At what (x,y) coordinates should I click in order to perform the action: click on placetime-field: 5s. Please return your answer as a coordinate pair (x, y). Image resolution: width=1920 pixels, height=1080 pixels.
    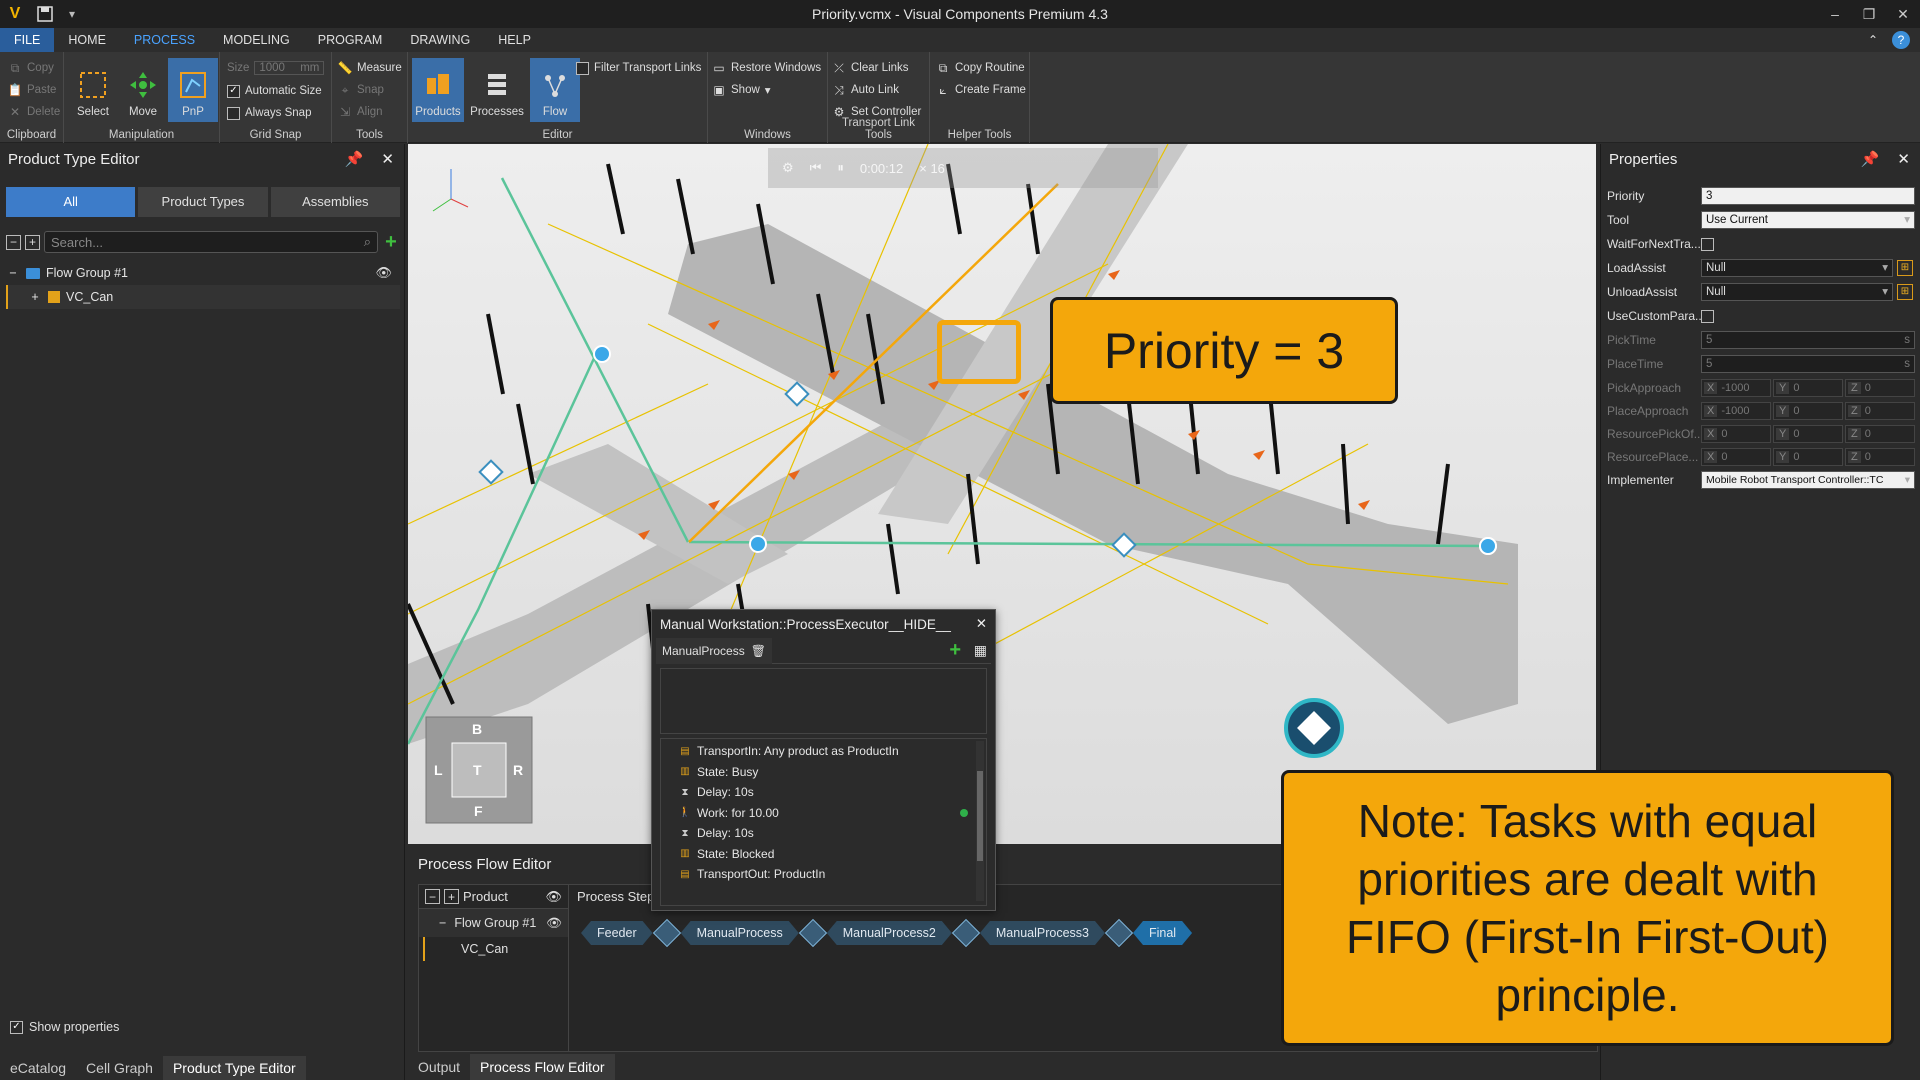
    Looking at the image, I should click on (1808, 364).